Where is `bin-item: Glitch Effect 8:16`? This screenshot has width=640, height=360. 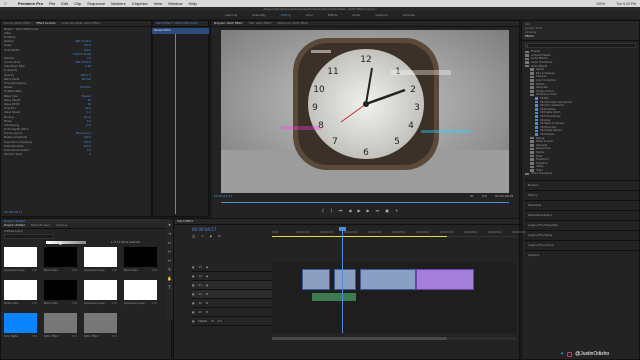 bin-item: Glitch Effect 8:16 is located at coordinates (62, 328).